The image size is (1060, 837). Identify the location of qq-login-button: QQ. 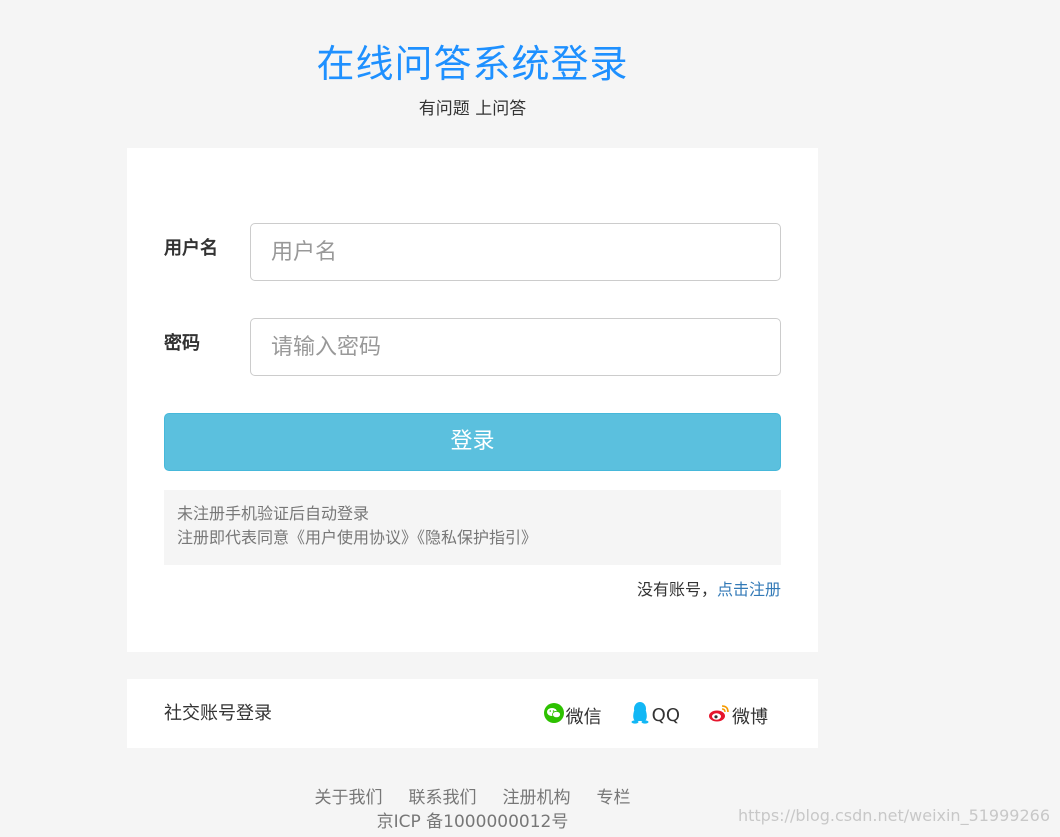
(655, 715).